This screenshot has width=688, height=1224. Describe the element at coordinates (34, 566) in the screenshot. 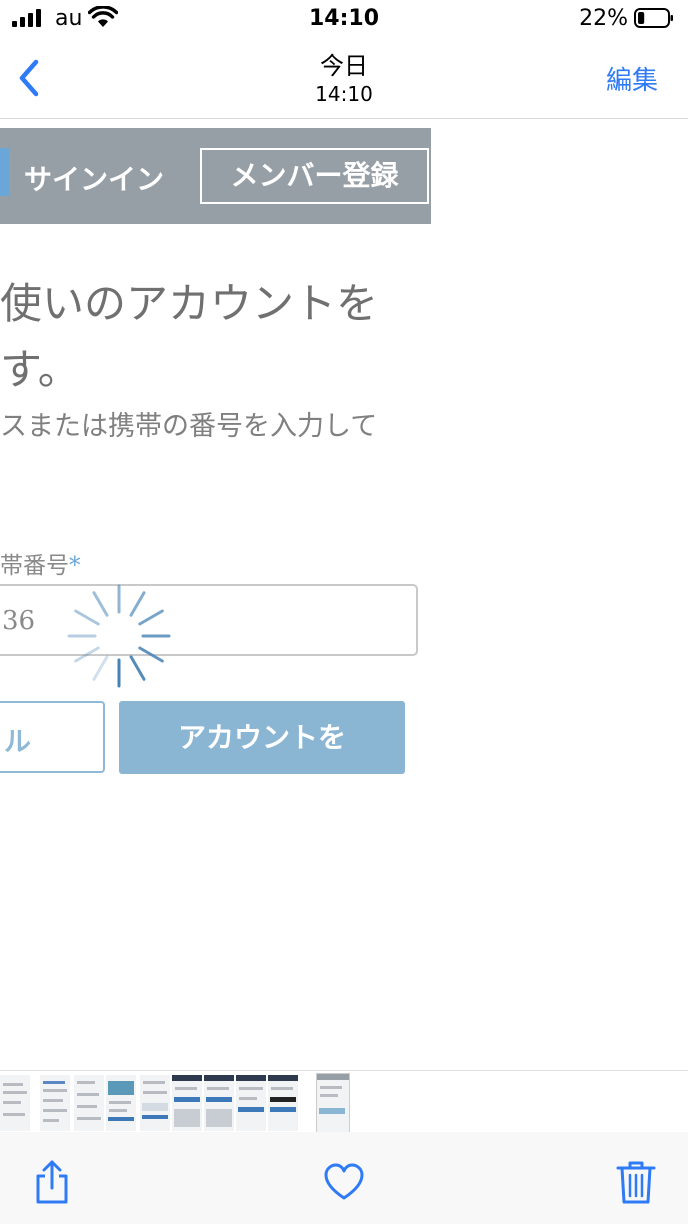

I see `phone-field-label-text: 帯番号` at that location.